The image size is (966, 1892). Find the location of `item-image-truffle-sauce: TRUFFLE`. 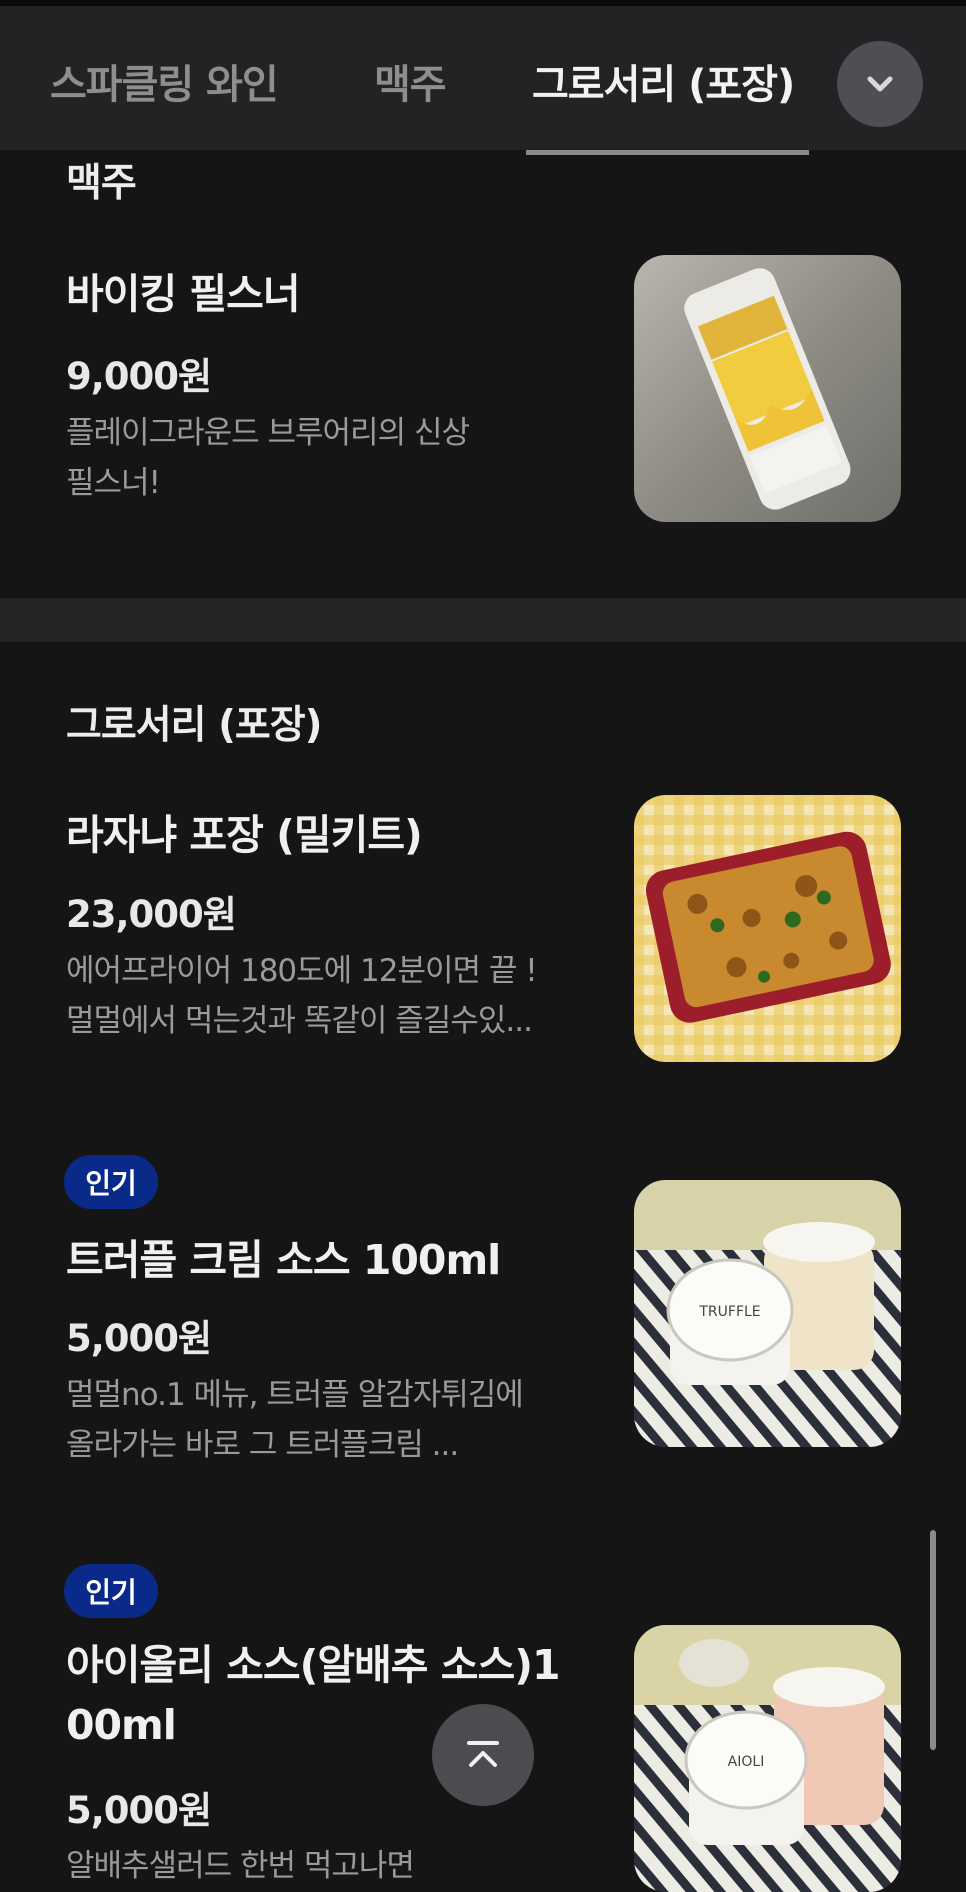

item-image-truffle-sauce: TRUFFLE is located at coordinates (767, 1313).